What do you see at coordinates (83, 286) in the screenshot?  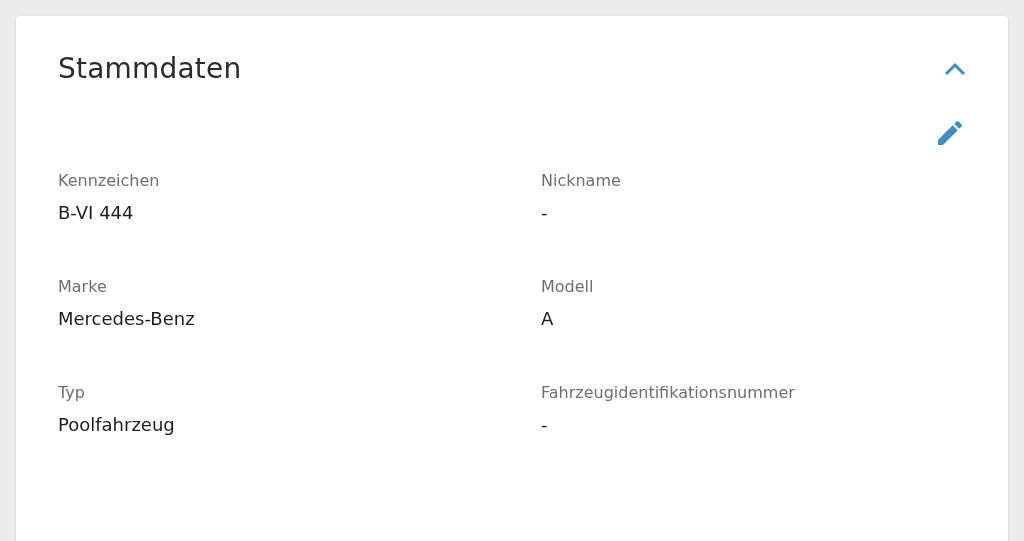 I see `field-label: Marke` at bounding box center [83, 286].